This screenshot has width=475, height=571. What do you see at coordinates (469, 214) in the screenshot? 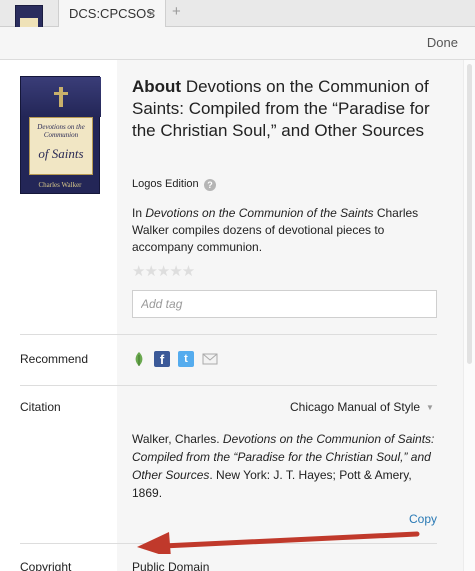
I see `scrollbar-thumb` at bounding box center [469, 214].